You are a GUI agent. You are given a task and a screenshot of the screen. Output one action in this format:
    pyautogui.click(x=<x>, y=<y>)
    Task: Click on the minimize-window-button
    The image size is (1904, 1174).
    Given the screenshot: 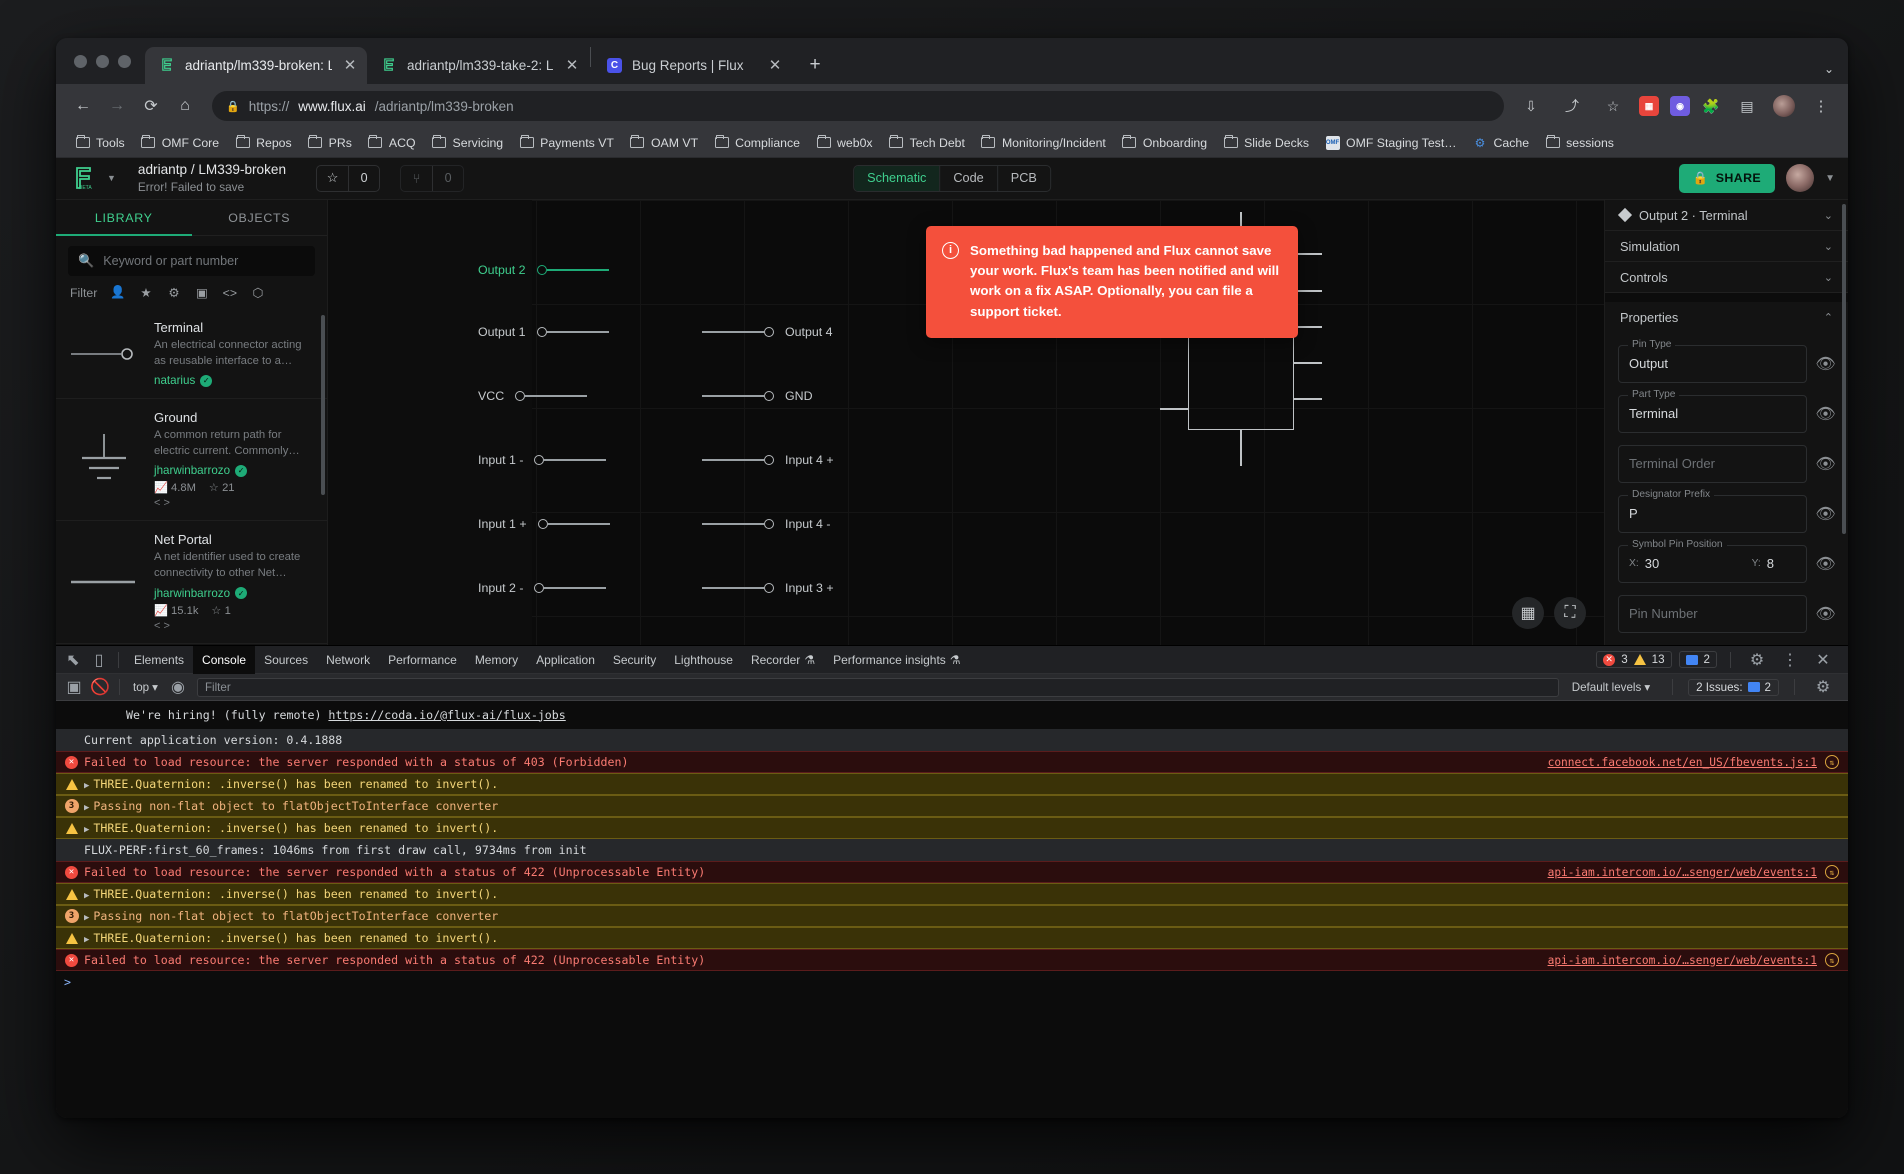 What is the action you would take?
    pyautogui.click(x=102, y=61)
    